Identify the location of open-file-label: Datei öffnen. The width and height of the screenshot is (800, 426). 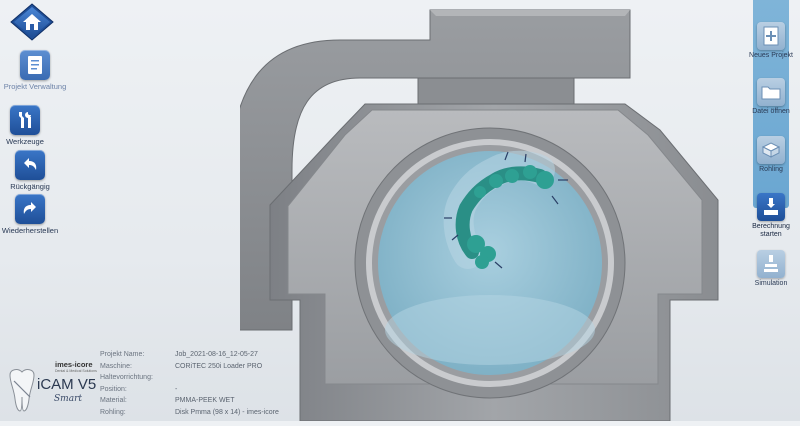
(771, 111).